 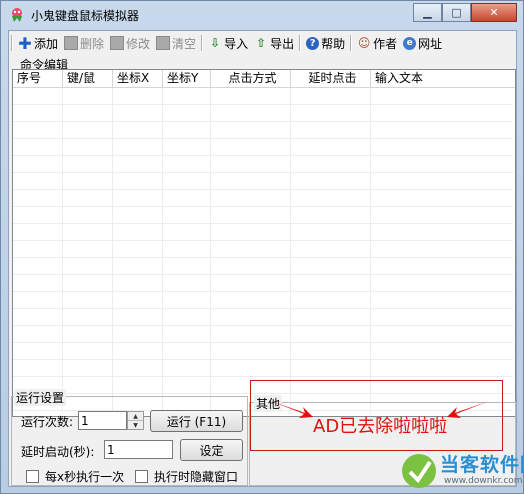 What do you see at coordinates (262, 15) in the screenshot?
I see `title-bar: 小鬼键盘鼠标模拟器 ▁ □ ✕` at bounding box center [262, 15].